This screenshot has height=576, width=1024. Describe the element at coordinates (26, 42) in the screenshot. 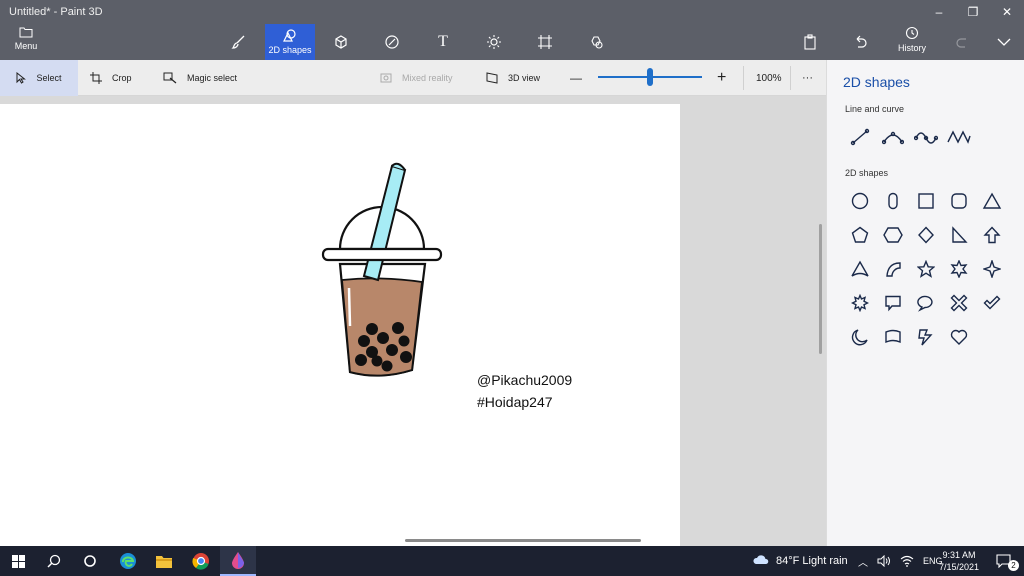

I see `menu-button: Menu` at that location.